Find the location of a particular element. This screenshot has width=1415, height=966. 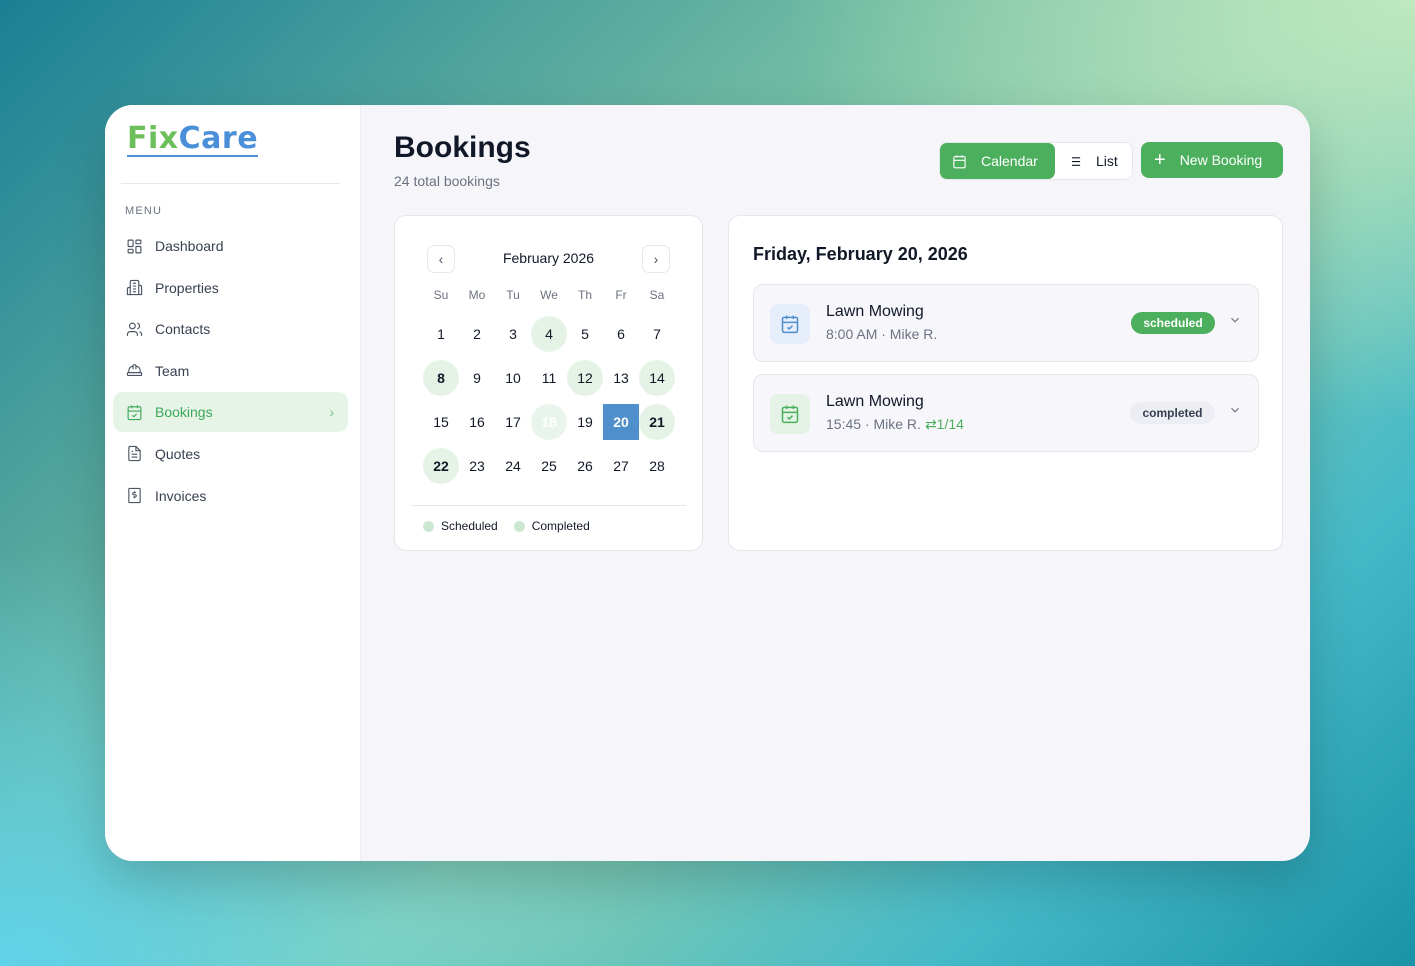

next-month-button: › is located at coordinates (656, 259).